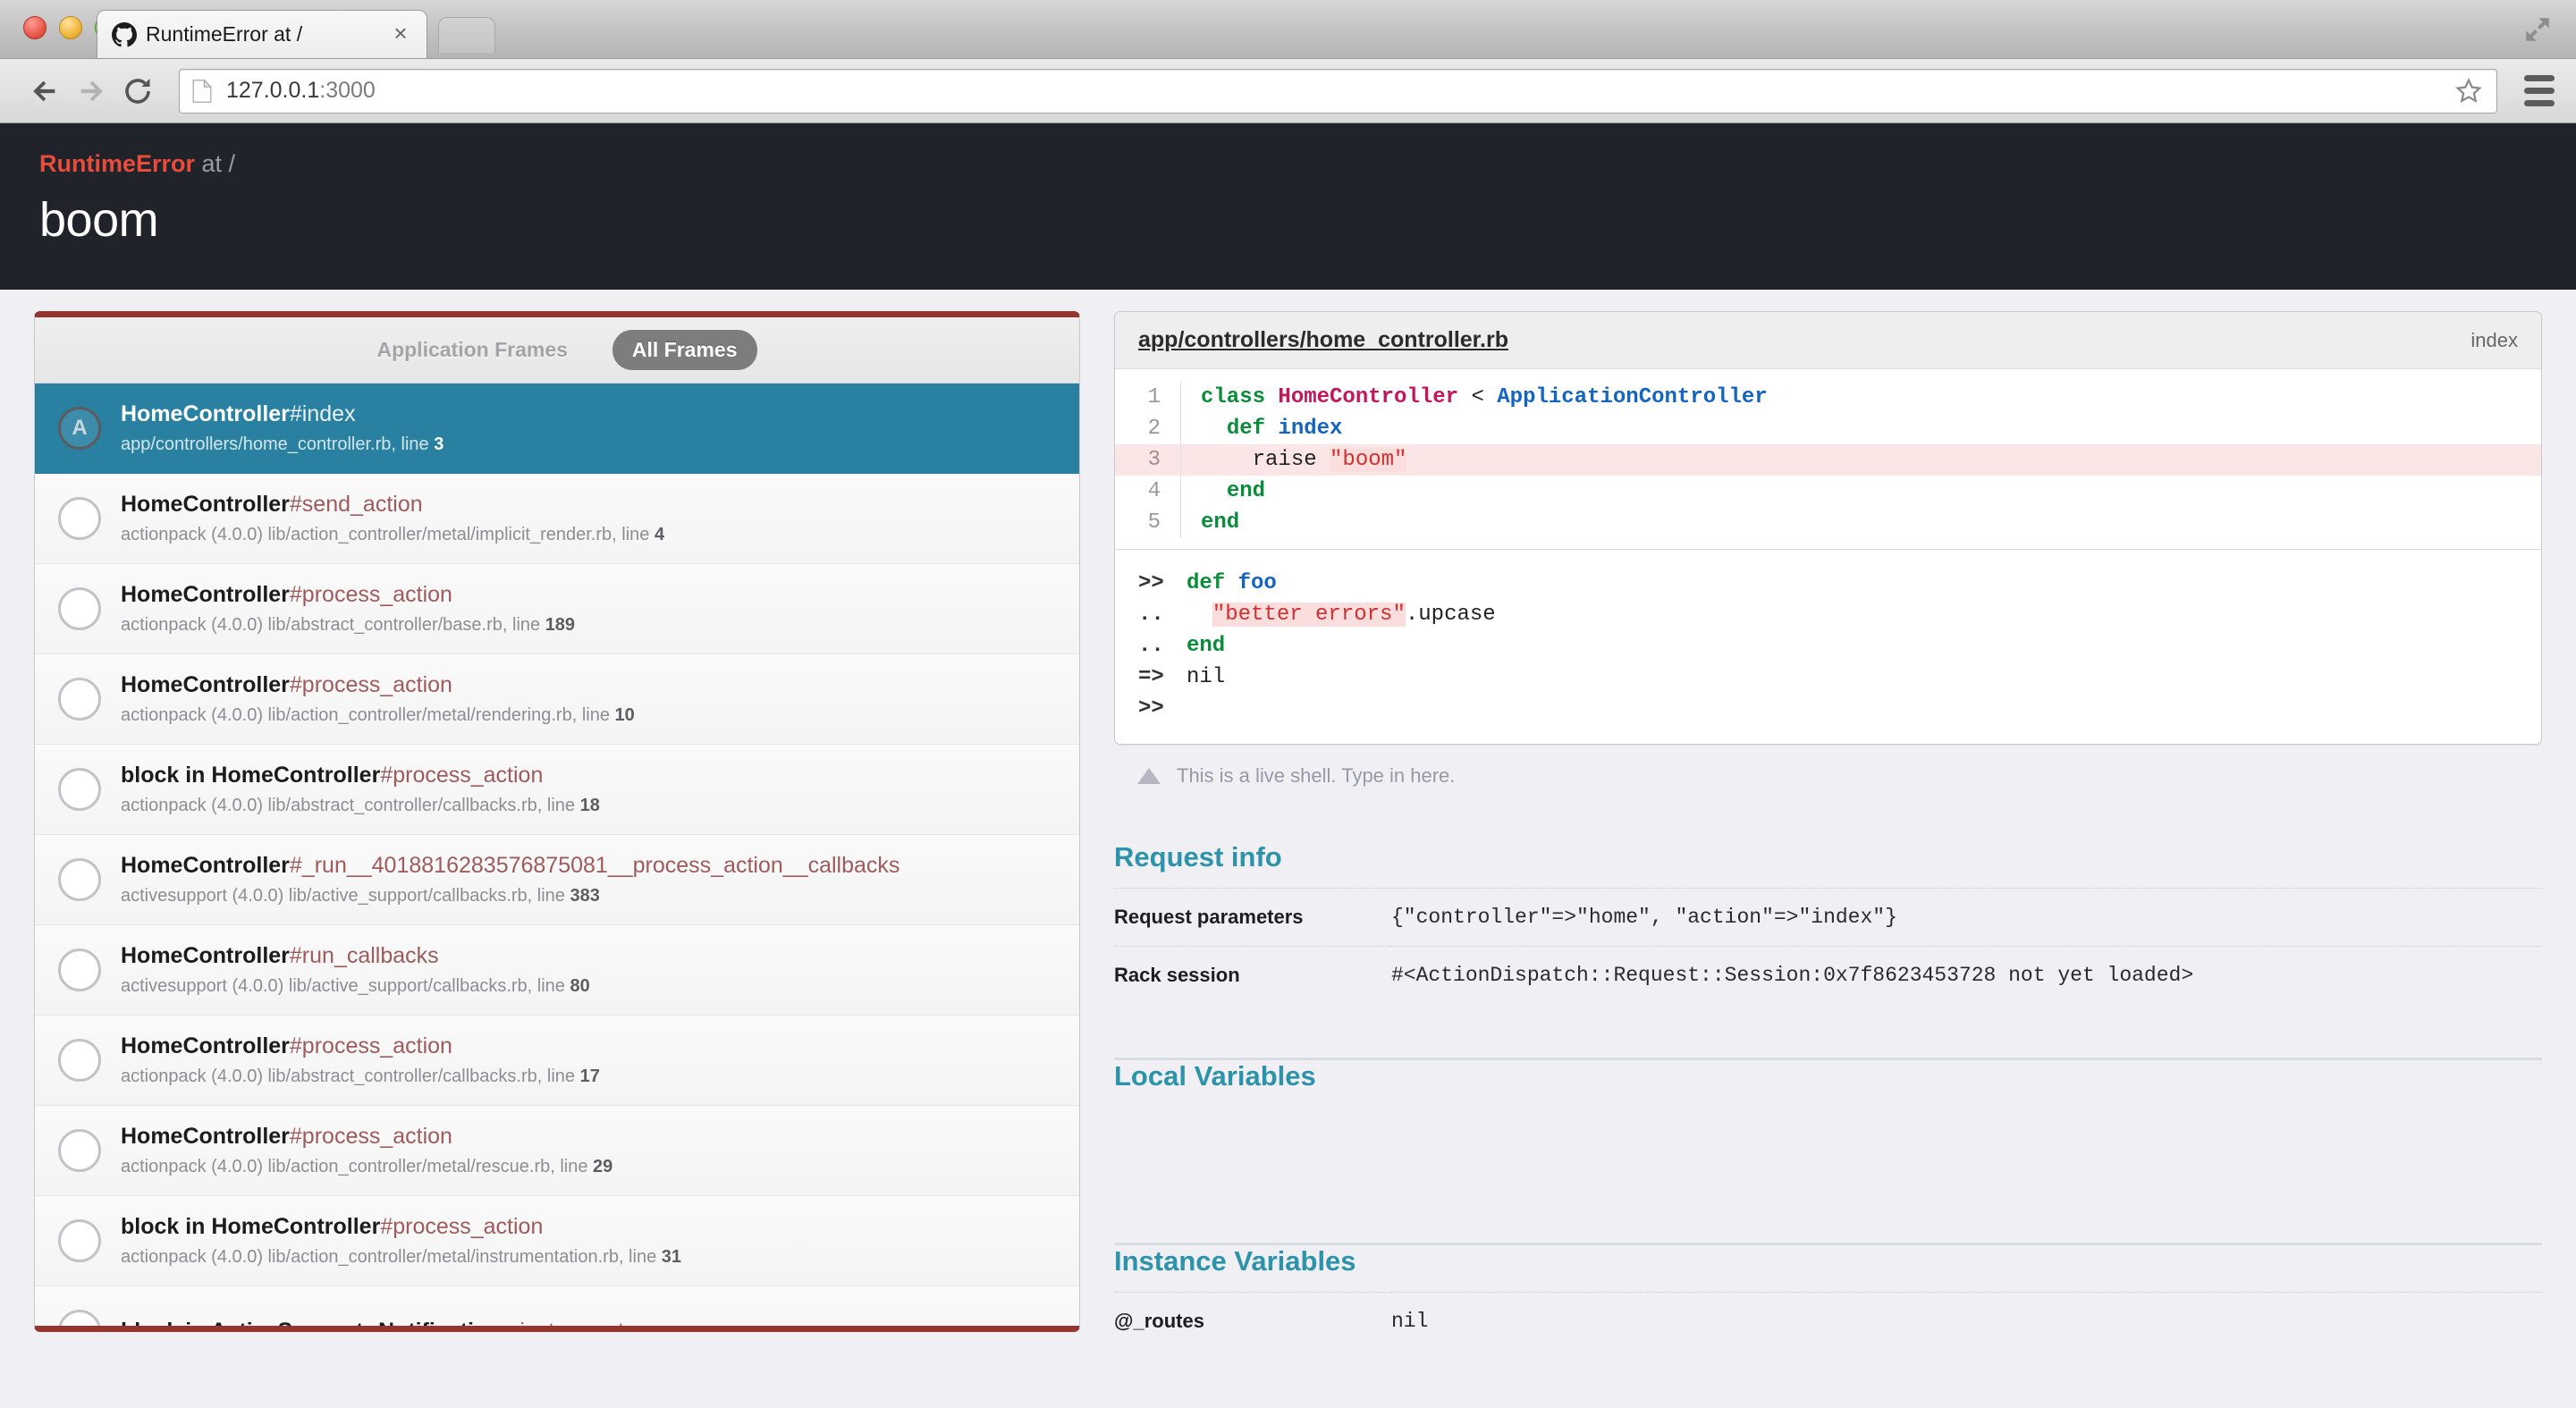 Image resolution: width=2576 pixels, height=1408 pixels. Describe the element at coordinates (278, 444) in the screenshot. I see `frame-file: app/controllers/home_controller.rb, line` at that location.